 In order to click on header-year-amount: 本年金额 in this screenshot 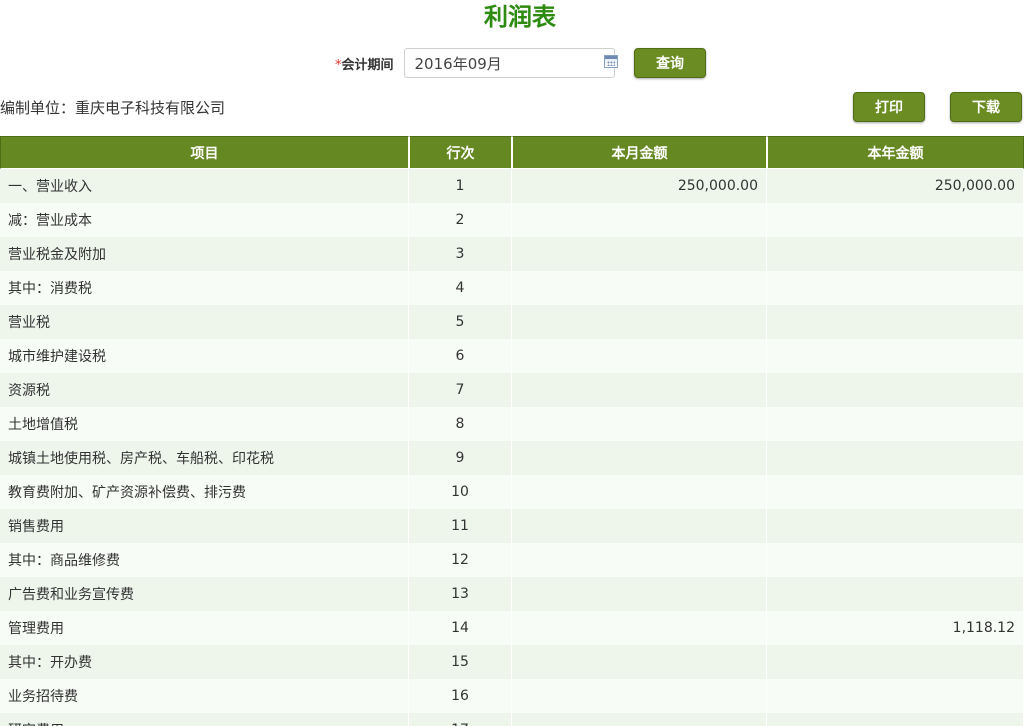, I will do `click(895, 152)`.